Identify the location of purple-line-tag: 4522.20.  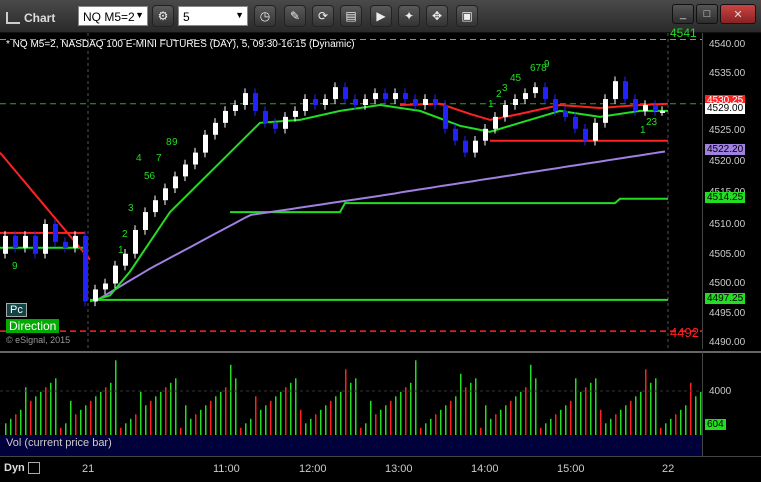
(725, 149).